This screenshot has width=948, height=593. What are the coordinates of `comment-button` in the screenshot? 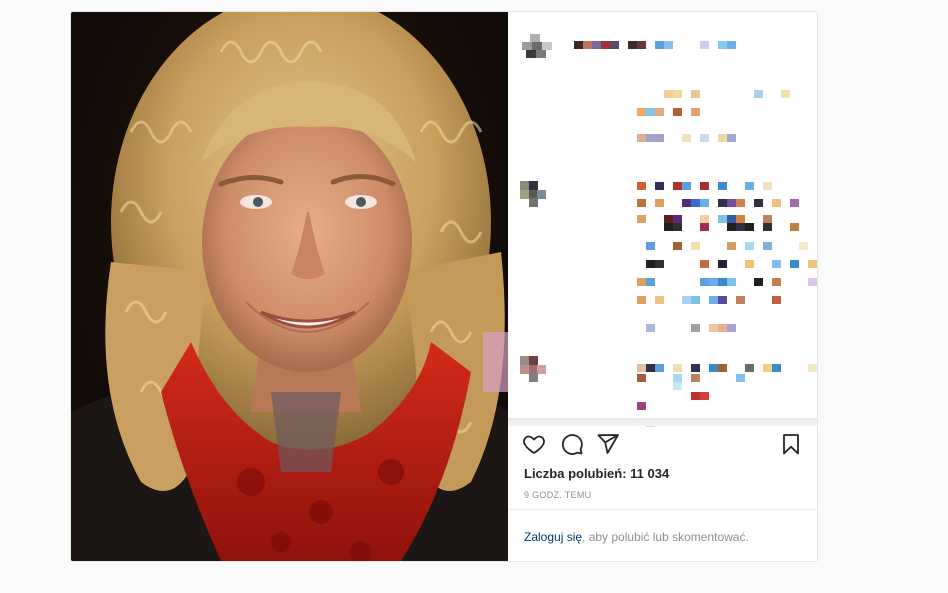 It's located at (572, 444).